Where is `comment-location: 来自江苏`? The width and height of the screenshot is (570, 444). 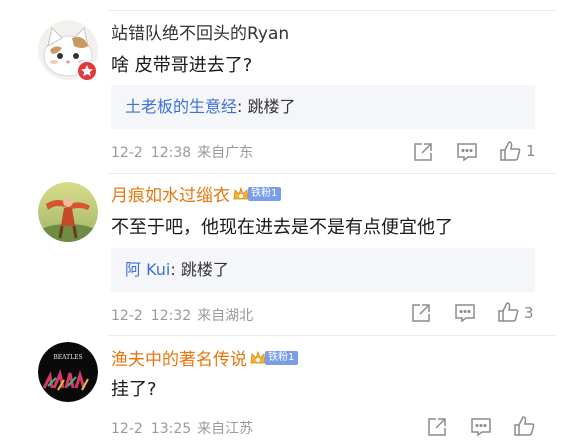
comment-location: 来自江苏 is located at coordinates (225, 429).